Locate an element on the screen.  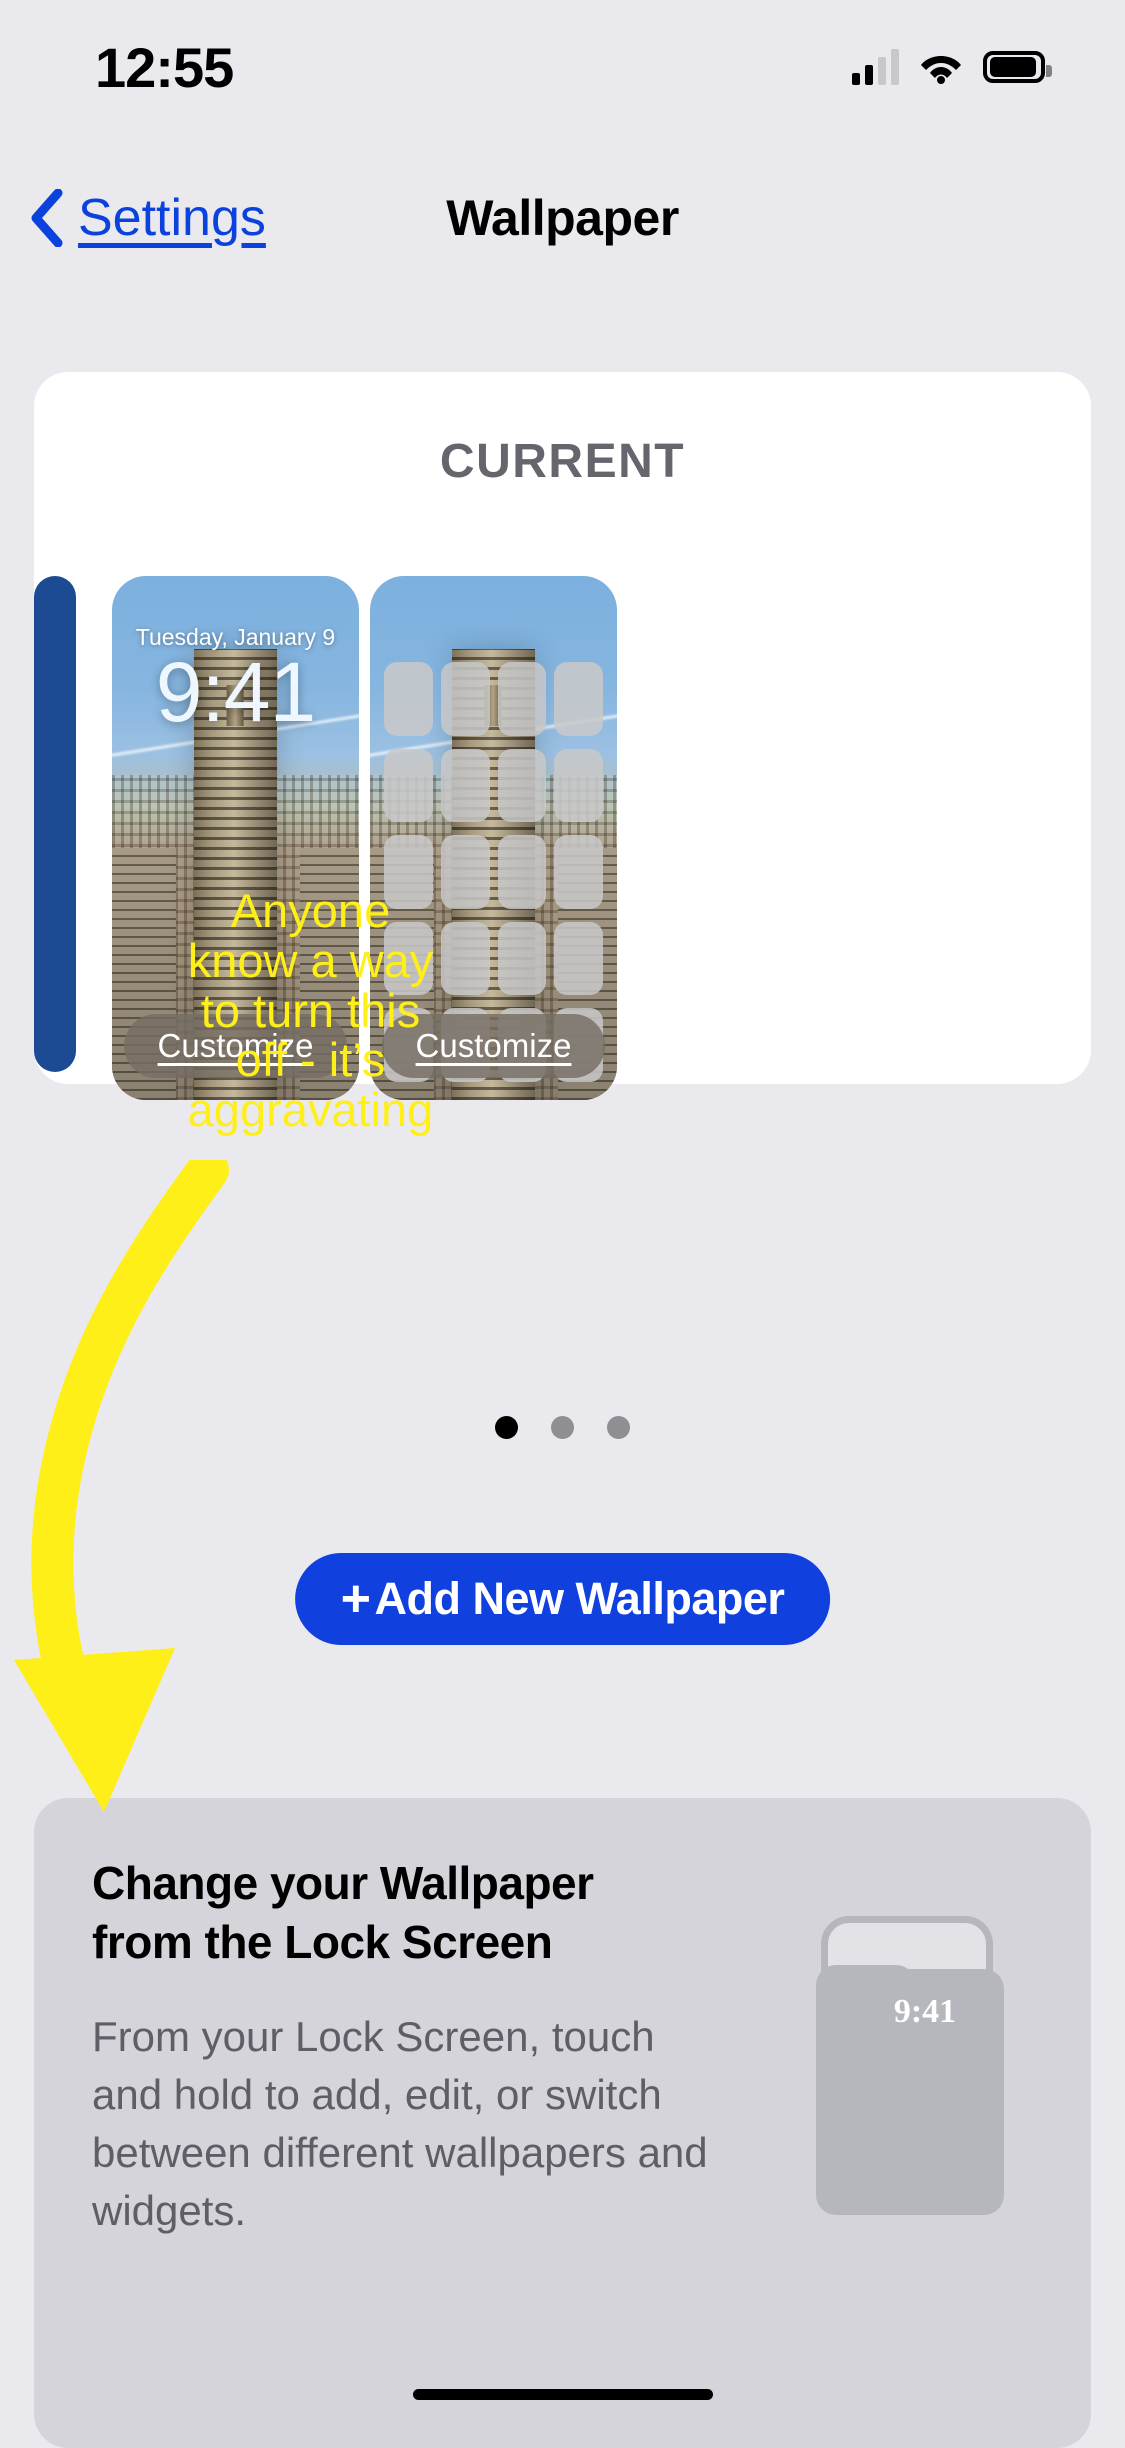
current-section-heading: CURRENT is located at coordinates (562, 461).